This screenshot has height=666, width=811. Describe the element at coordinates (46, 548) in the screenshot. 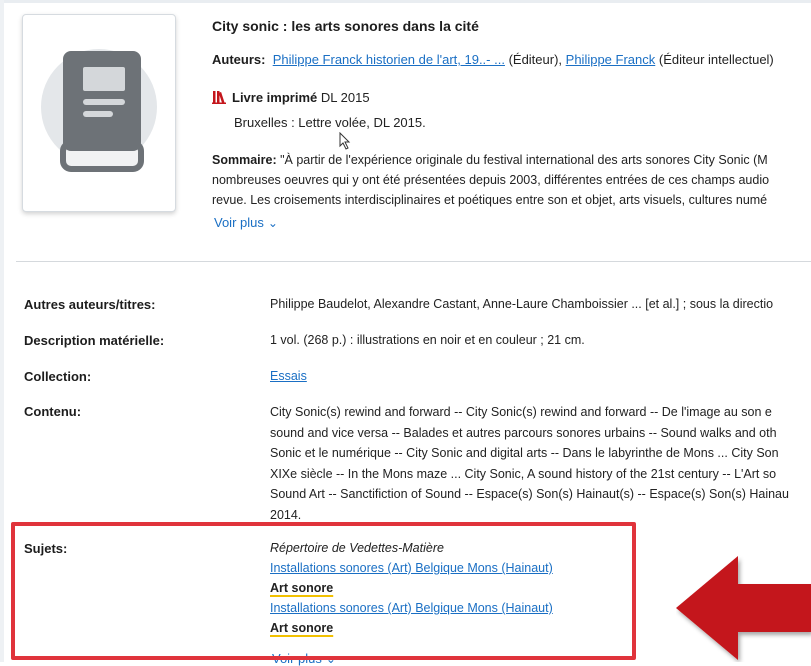

I see `sujets-label: Sujets:` at that location.